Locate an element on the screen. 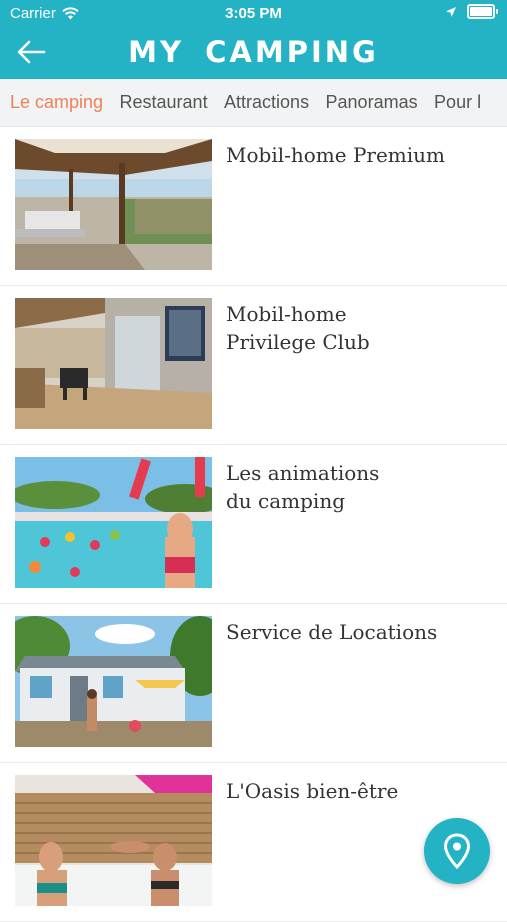 The image size is (507, 922). nav-bar: MY CAMPING is located at coordinates (253, 52).